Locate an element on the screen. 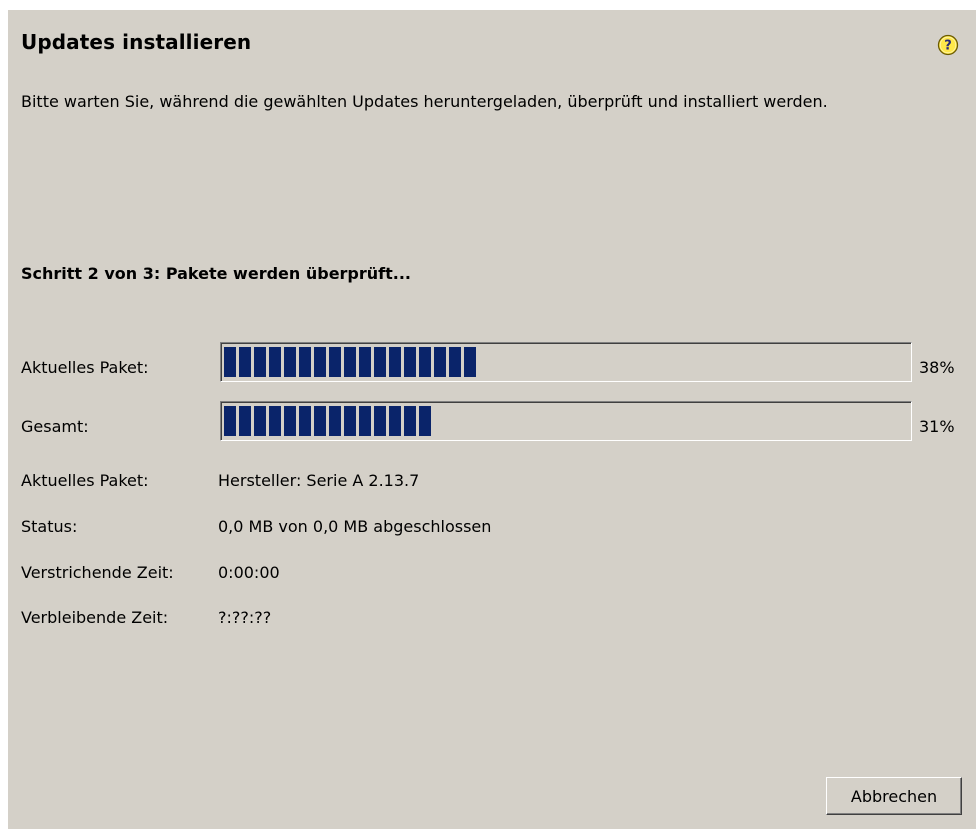  current-package-progress-fill is located at coordinates (350, 362).